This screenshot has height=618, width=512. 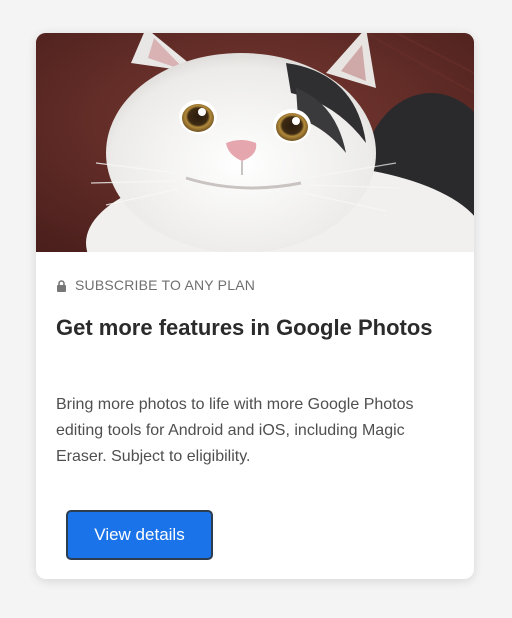 What do you see at coordinates (61, 285) in the screenshot?
I see `lock-icon` at bounding box center [61, 285].